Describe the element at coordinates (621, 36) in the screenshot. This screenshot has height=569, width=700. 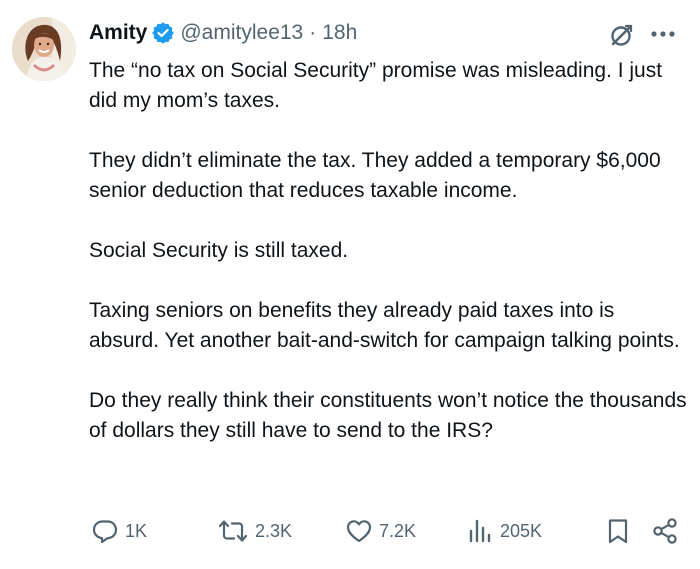
I see `grok-icon` at that location.